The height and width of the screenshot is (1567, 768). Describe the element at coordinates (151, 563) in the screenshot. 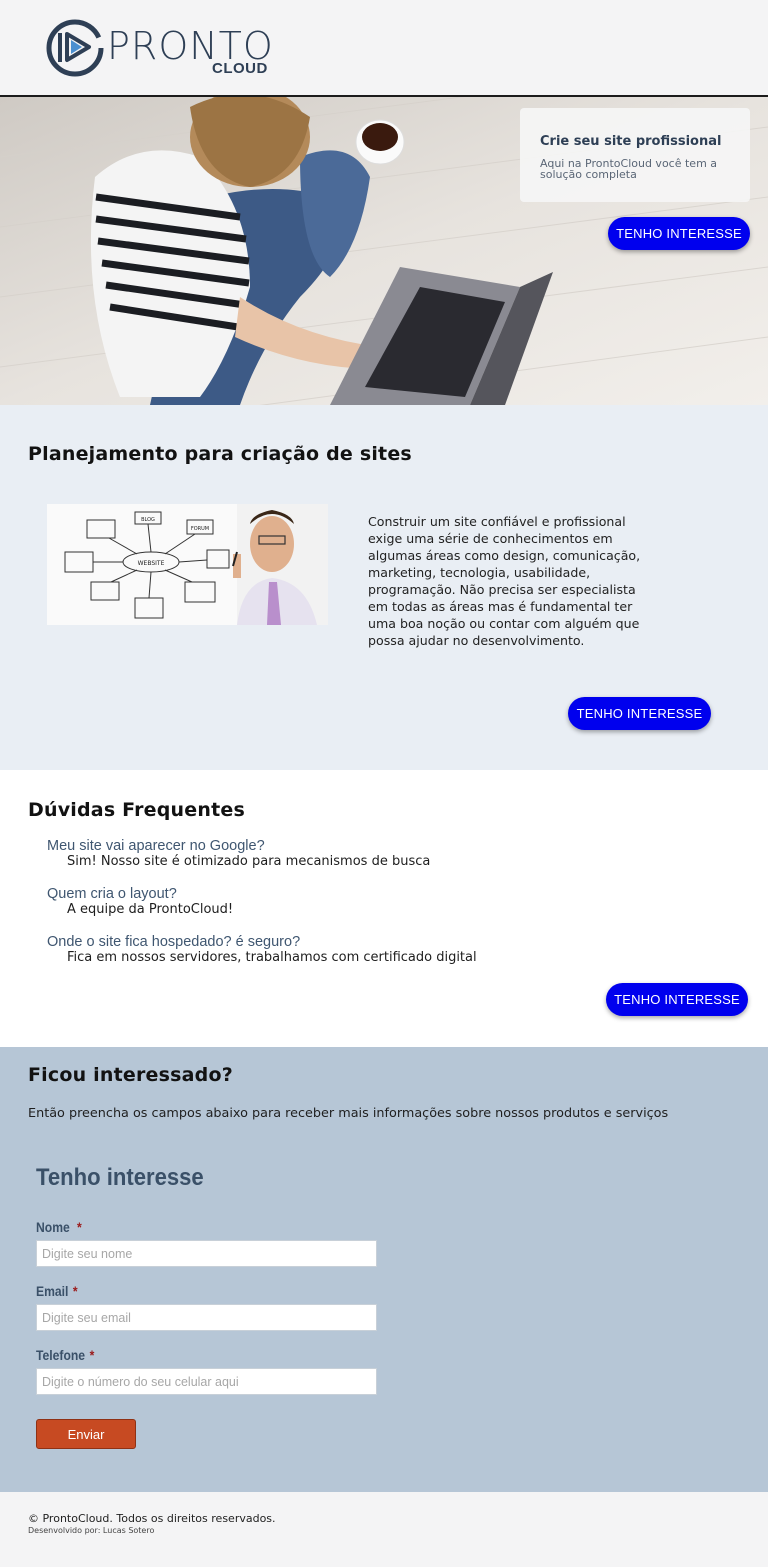

I see `diagram-center-label: WEBSITE` at that location.